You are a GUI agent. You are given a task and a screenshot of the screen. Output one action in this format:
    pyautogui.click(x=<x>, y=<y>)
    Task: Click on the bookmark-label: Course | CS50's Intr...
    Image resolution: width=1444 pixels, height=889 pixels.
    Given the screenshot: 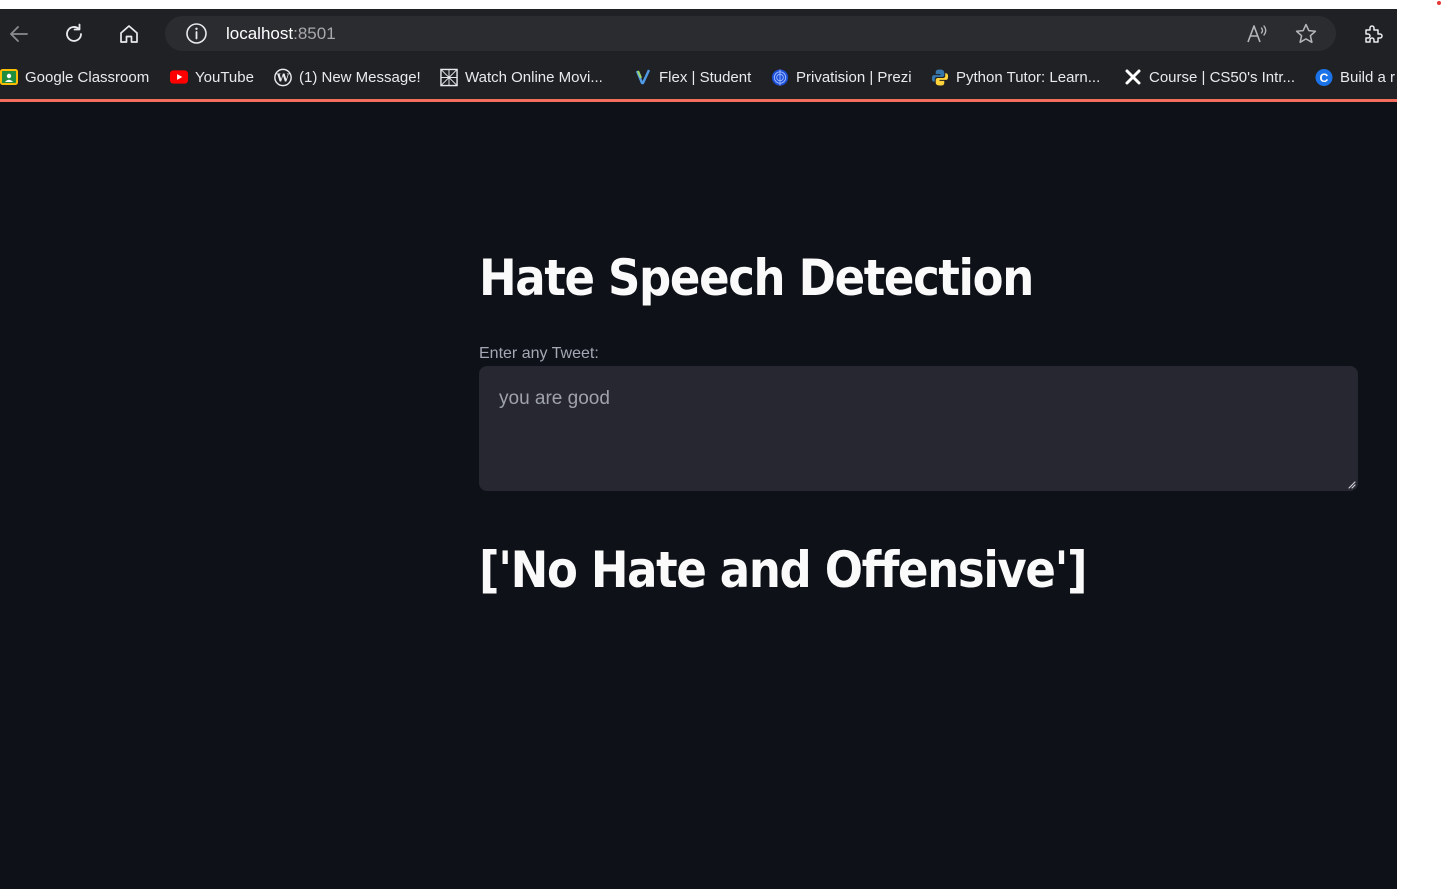 What is the action you would take?
    pyautogui.click(x=1222, y=77)
    